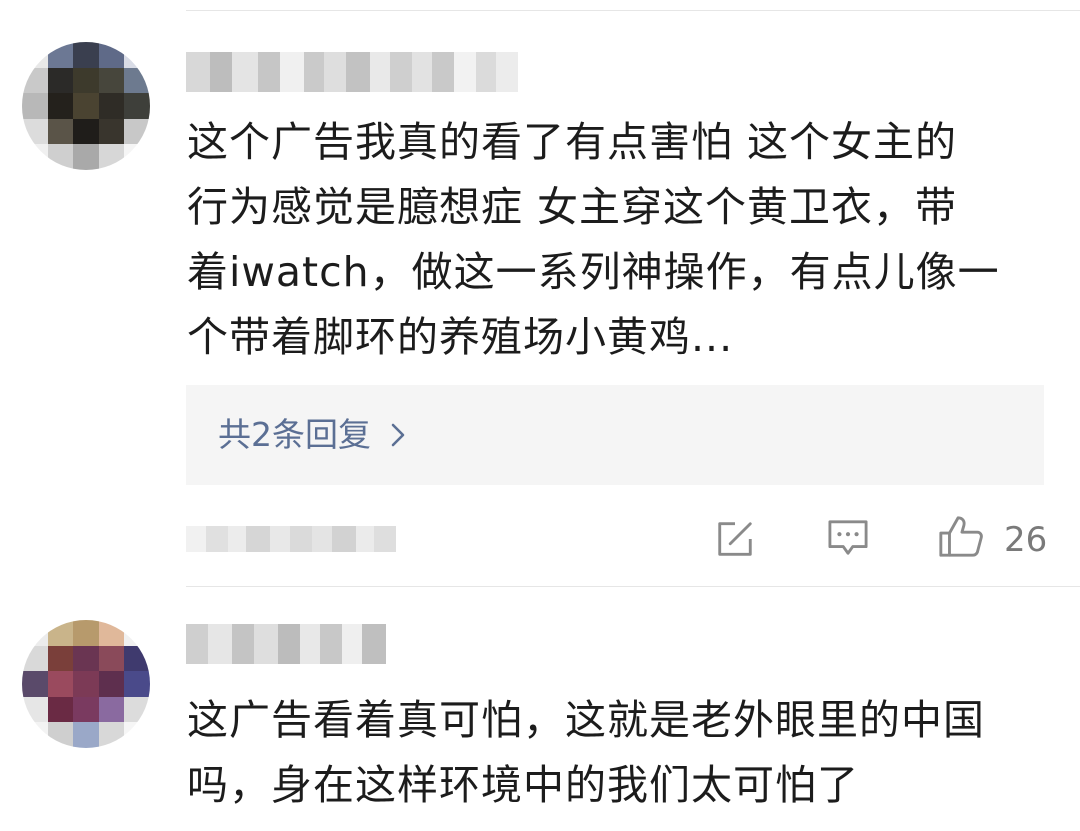  Describe the element at coordinates (398, 435) in the screenshot. I see `chevron-right-icon` at that location.